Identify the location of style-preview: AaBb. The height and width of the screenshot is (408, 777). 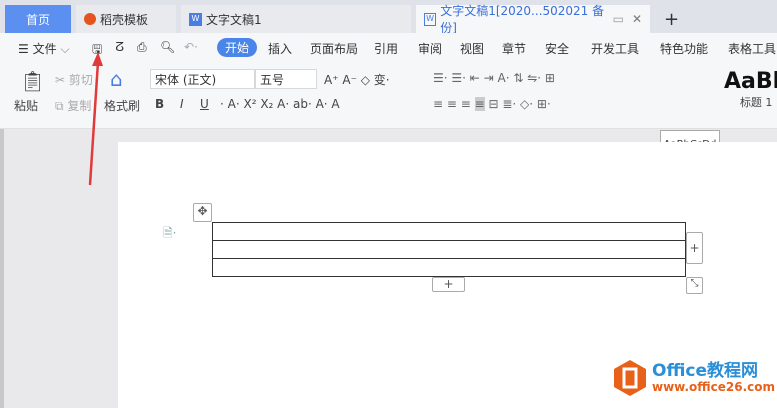
(750, 81).